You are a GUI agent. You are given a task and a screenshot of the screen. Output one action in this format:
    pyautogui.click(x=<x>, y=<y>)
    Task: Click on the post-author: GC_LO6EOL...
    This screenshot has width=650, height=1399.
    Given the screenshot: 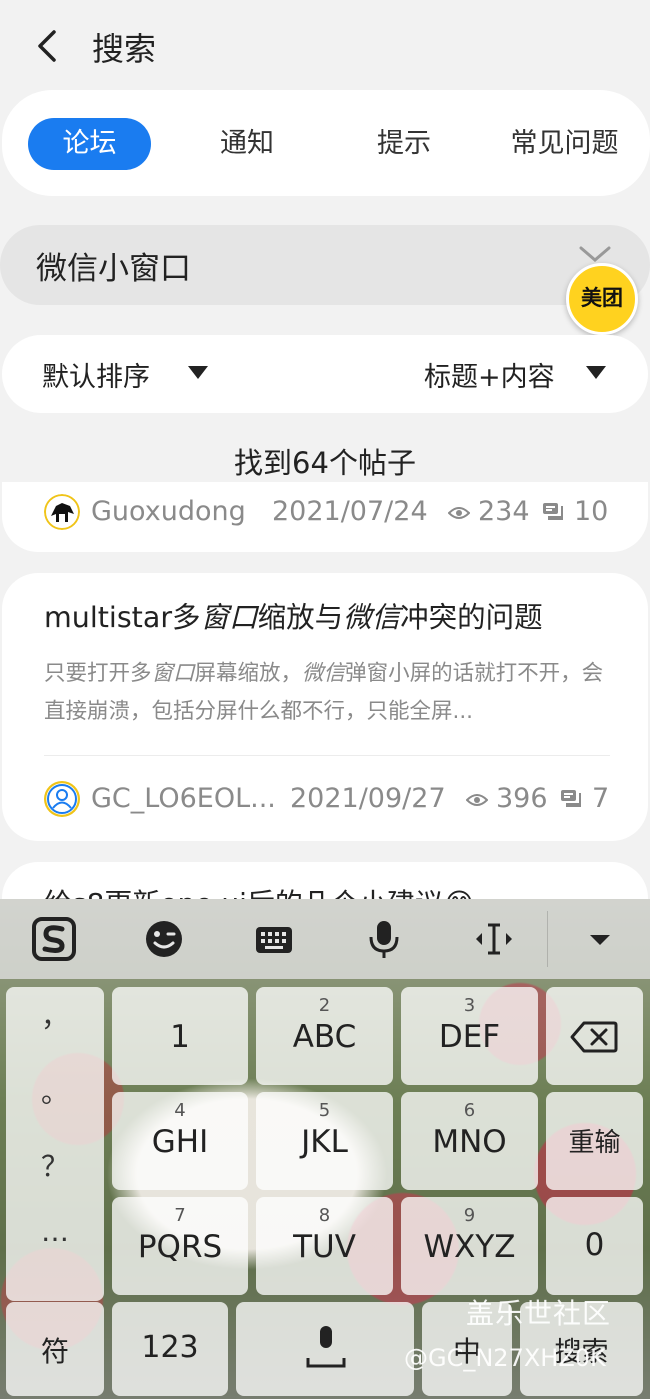 What is the action you would take?
    pyautogui.click(x=183, y=798)
    